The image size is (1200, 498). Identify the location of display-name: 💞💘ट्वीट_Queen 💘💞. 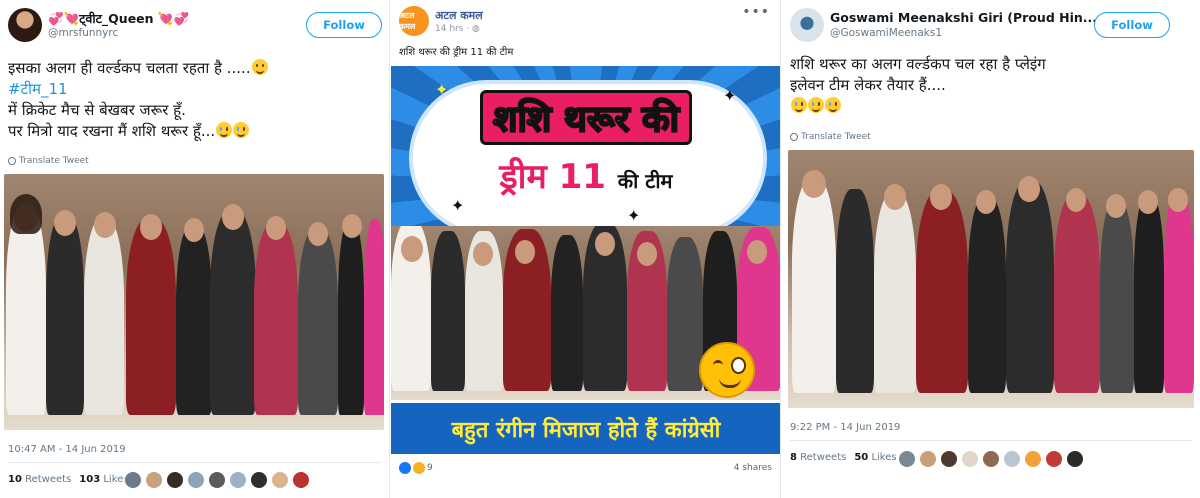
(118, 18).